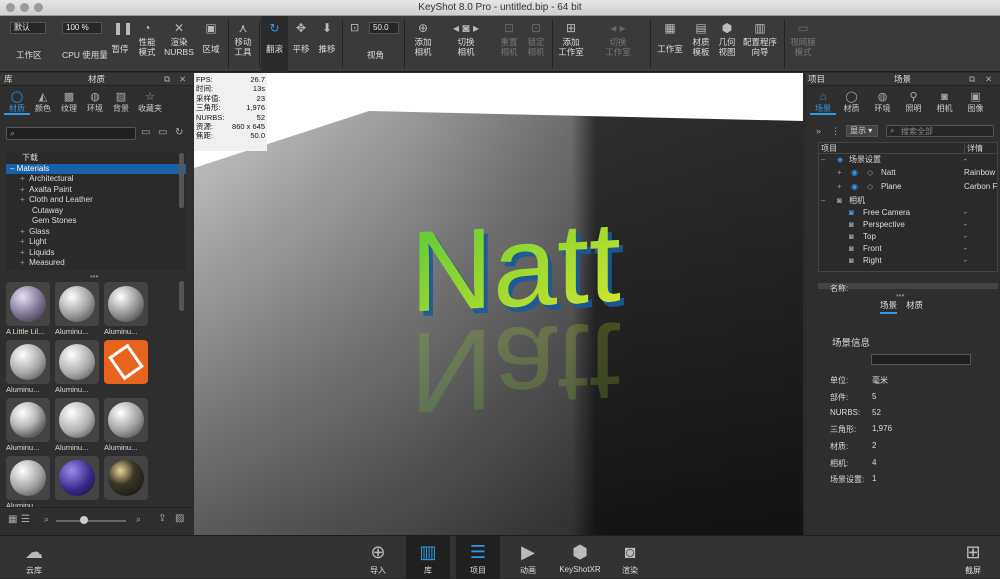 This screenshot has width=1000, height=579. What do you see at coordinates (96, 200) in the screenshot?
I see `tree-item: + Cloth and Leather` at bounding box center [96, 200].